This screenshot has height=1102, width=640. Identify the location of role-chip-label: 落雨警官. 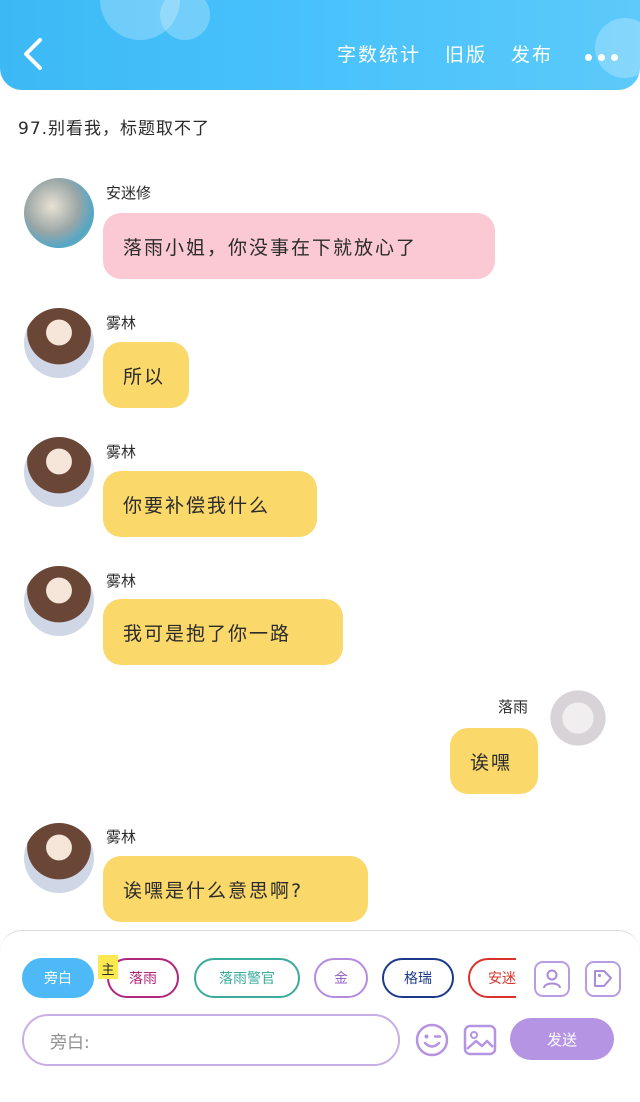
(247, 979).